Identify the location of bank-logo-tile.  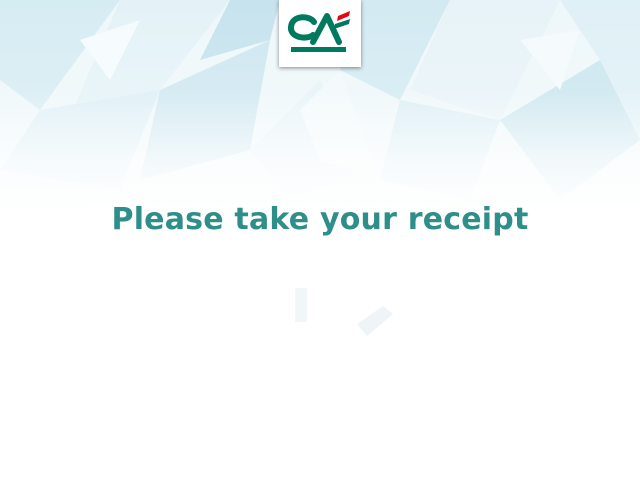
(320, 33).